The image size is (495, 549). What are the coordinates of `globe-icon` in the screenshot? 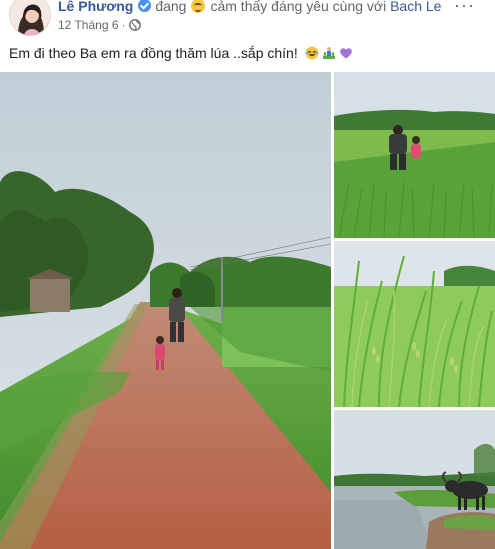 It's located at (134, 27).